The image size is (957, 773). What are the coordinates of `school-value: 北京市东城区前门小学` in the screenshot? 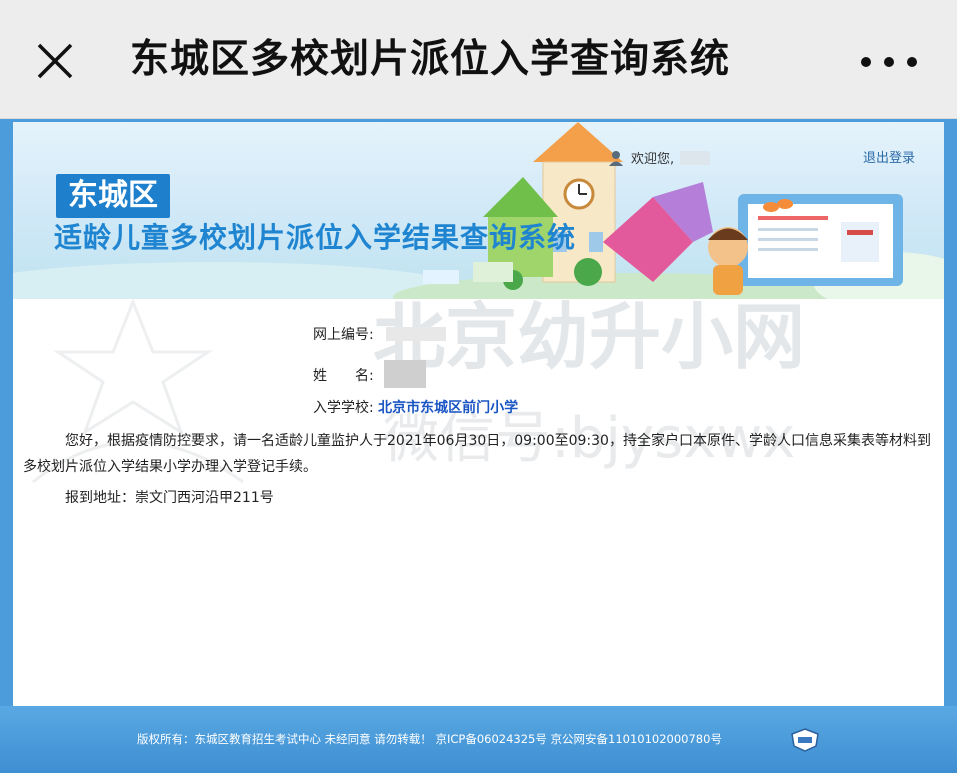 It's located at (448, 408).